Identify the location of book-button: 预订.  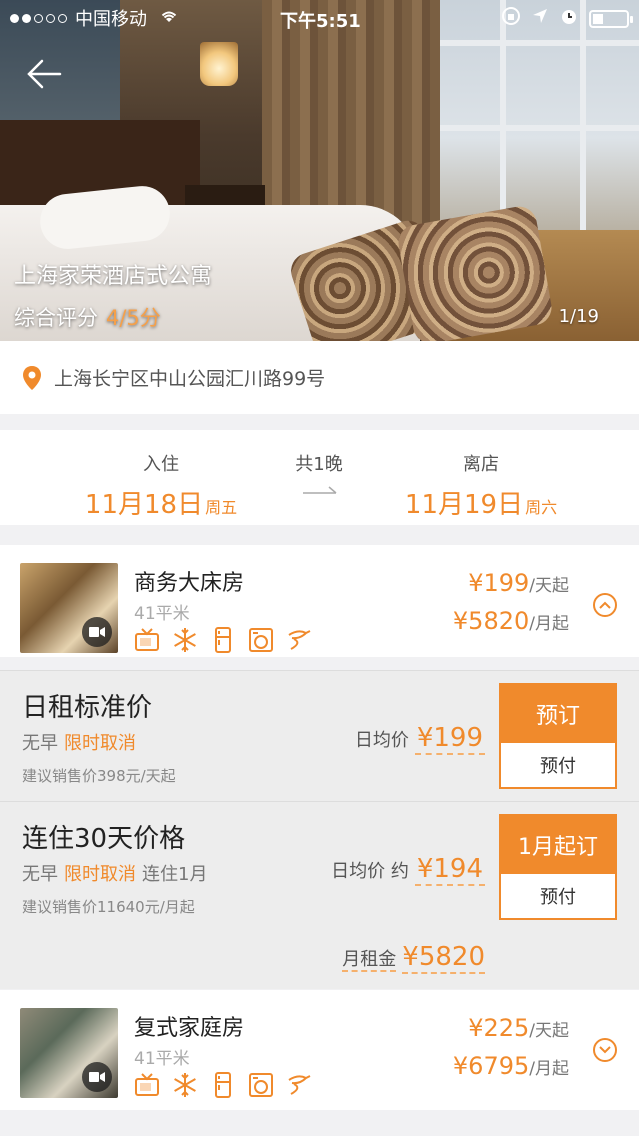
(558, 714).